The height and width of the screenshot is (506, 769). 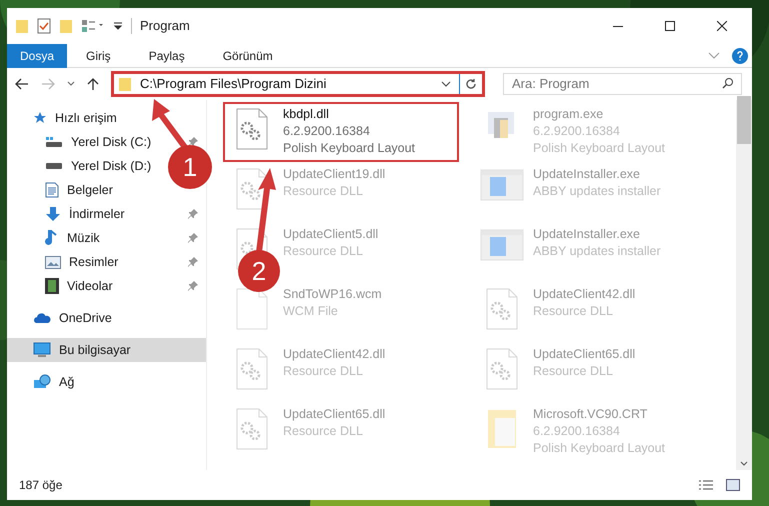 What do you see at coordinates (234, 84) in the screenshot?
I see `address-path: C:\Program Files\Program Dizini` at bounding box center [234, 84].